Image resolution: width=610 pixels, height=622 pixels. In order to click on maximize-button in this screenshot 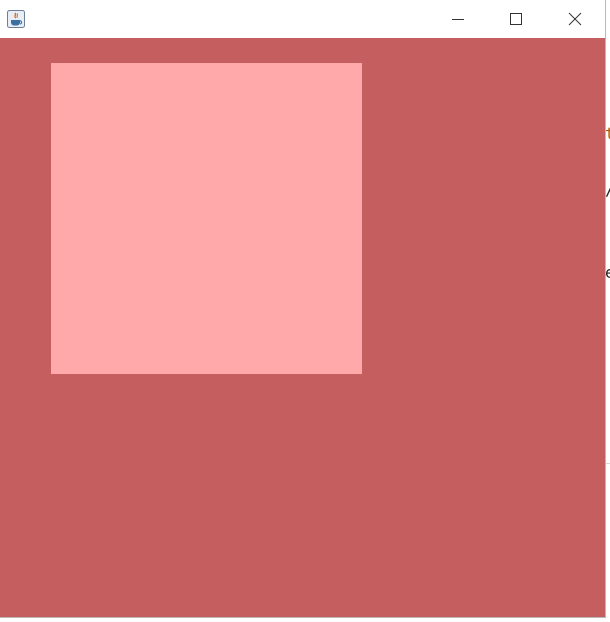, I will do `click(516, 19)`.